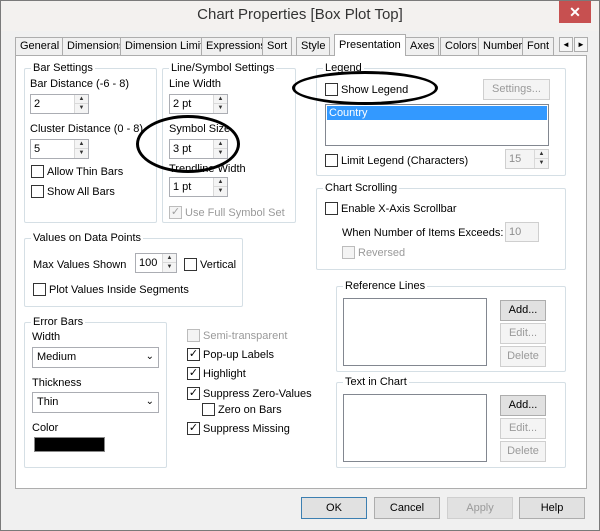  Describe the element at coordinates (81, 192) in the screenshot. I see `show-all-bars-label: Show All Bars` at that location.